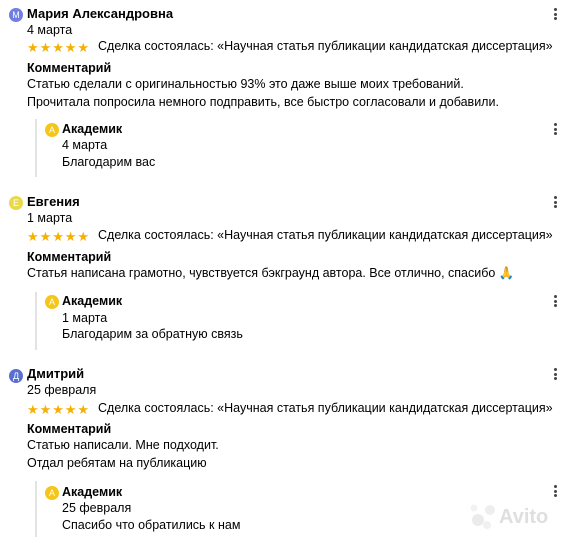  What do you see at coordinates (62, 390) in the screenshot?
I see `review-date: 25 февраля` at bounding box center [62, 390].